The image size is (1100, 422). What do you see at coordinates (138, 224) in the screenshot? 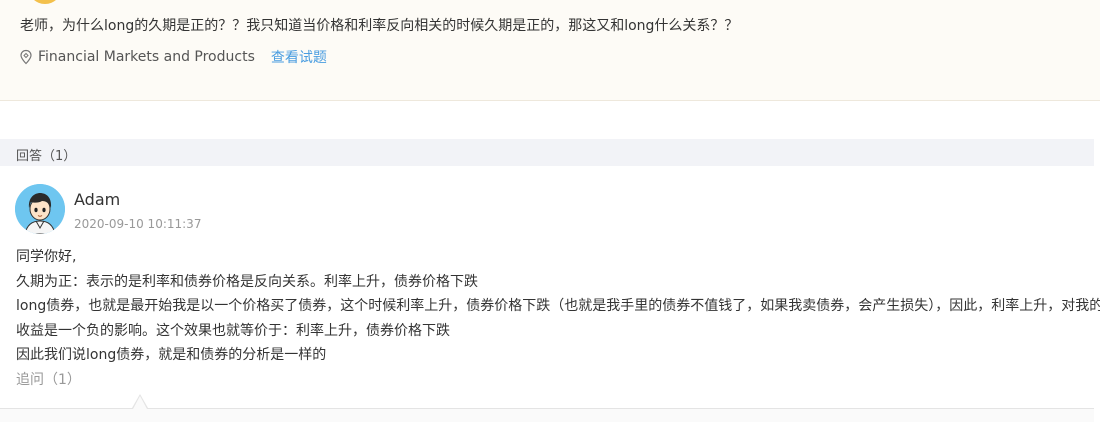
I see `answer-timestamp: 2020-09-10 10:11:37` at bounding box center [138, 224].